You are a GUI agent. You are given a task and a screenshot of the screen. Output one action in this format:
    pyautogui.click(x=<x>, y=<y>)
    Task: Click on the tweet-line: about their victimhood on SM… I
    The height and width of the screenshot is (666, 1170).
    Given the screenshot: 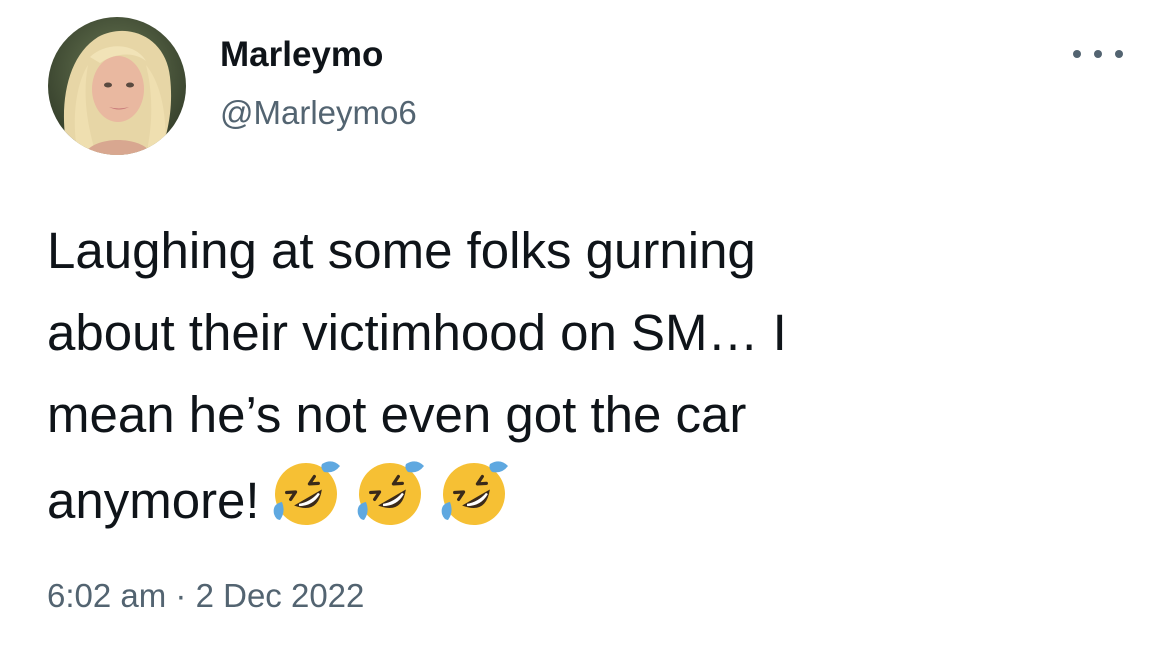 What is the action you would take?
    pyautogui.click(x=417, y=332)
    